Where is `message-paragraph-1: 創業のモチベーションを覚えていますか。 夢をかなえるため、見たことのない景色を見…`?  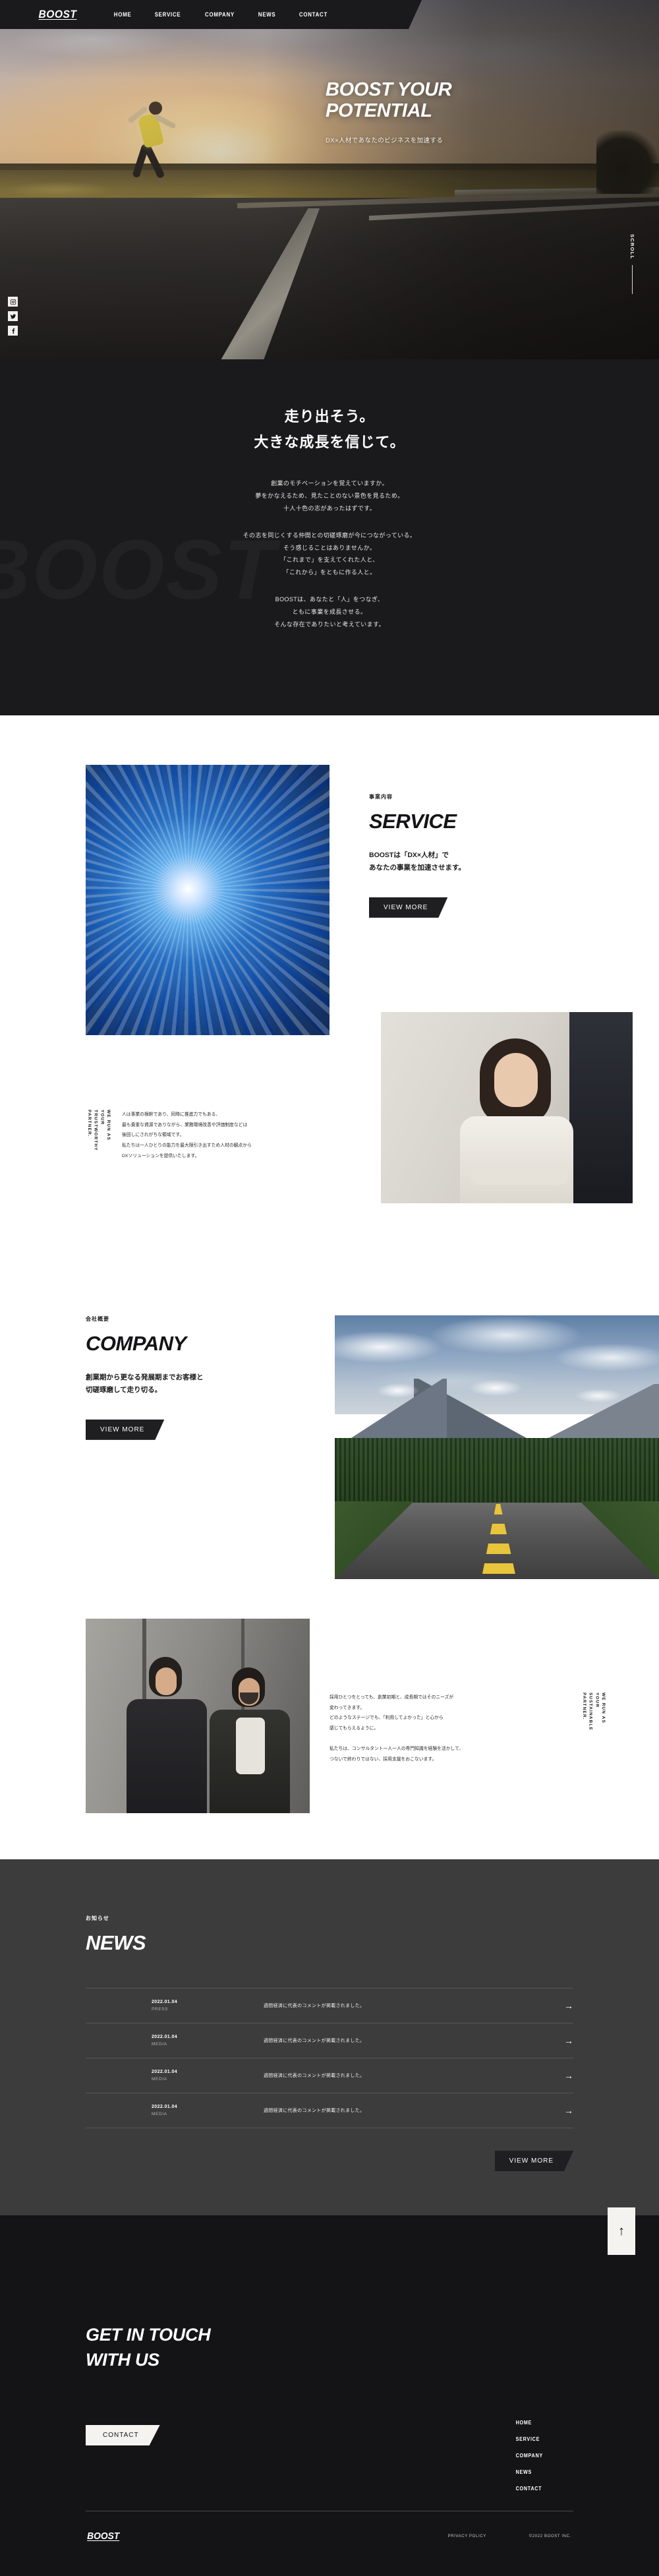
message-paragraph-1: 創業のモチベーションを覚えていますか。 夢をかなえるため、見たことのない景色を見… is located at coordinates (330, 496).